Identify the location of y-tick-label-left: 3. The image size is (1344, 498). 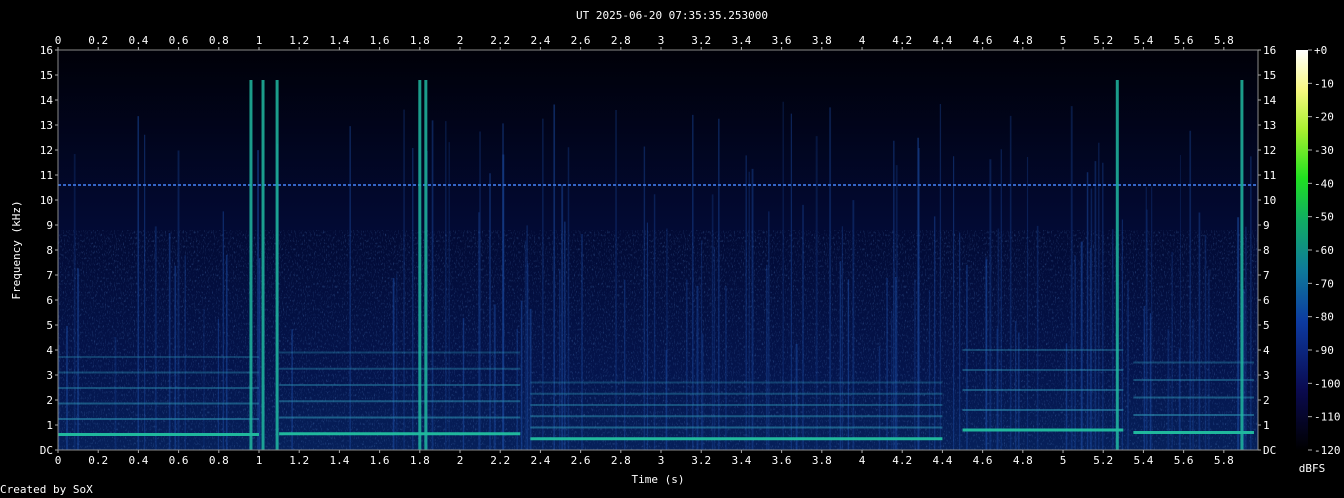
(49, 375).